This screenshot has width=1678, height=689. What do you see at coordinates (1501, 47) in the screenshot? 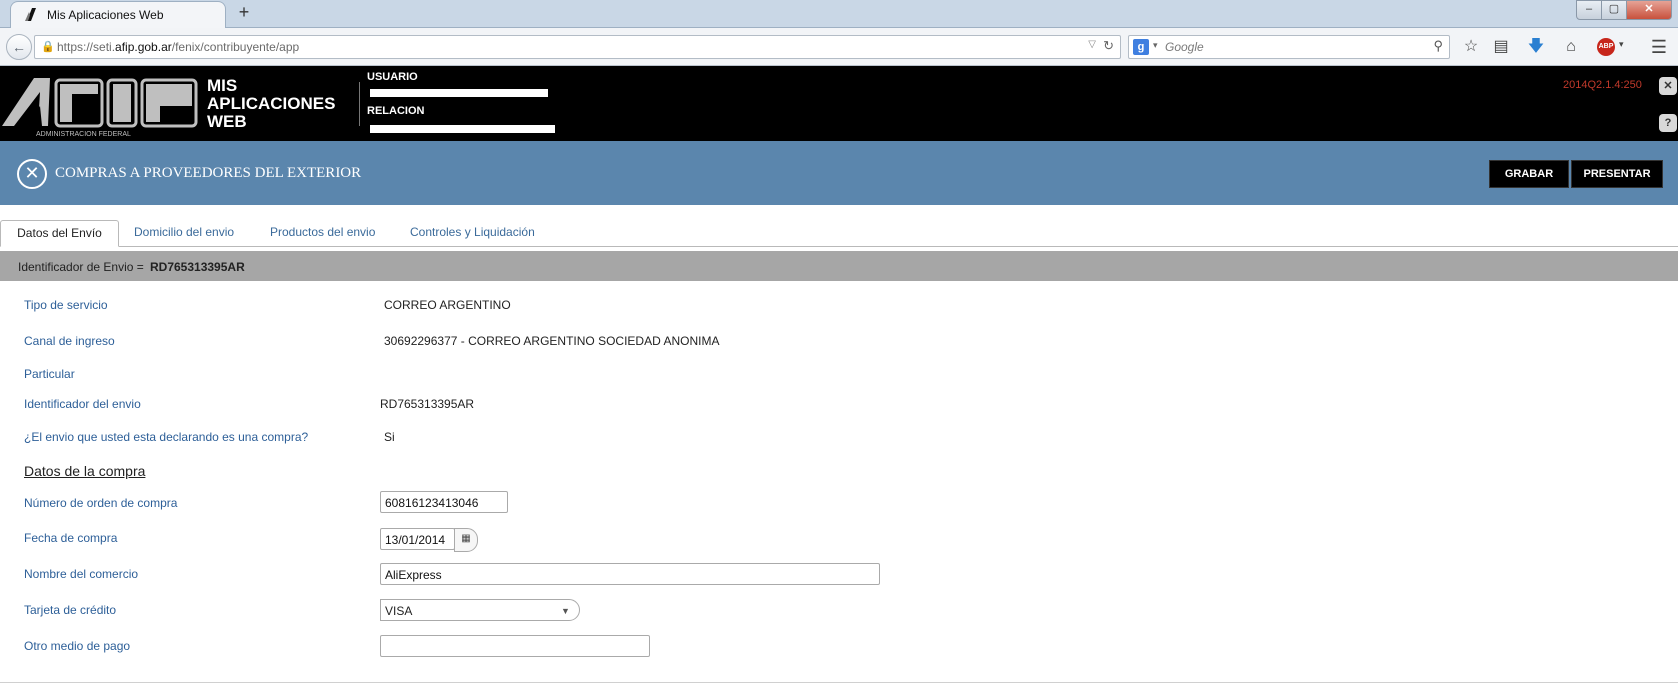
I see `reading-list-icon: ▤` at bounding box center [1501, 47].